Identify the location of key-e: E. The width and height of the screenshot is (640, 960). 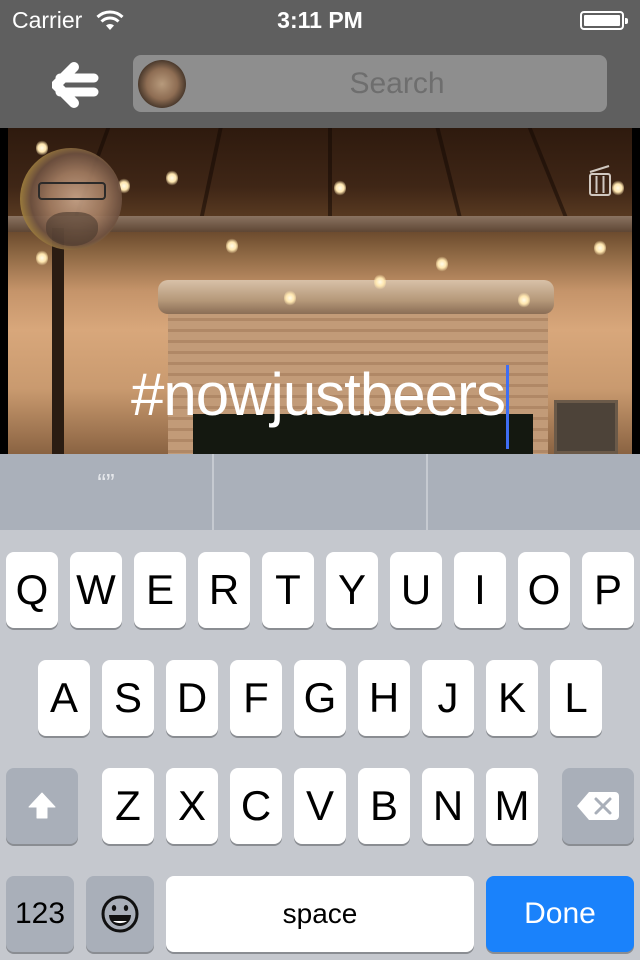
(160, 590).